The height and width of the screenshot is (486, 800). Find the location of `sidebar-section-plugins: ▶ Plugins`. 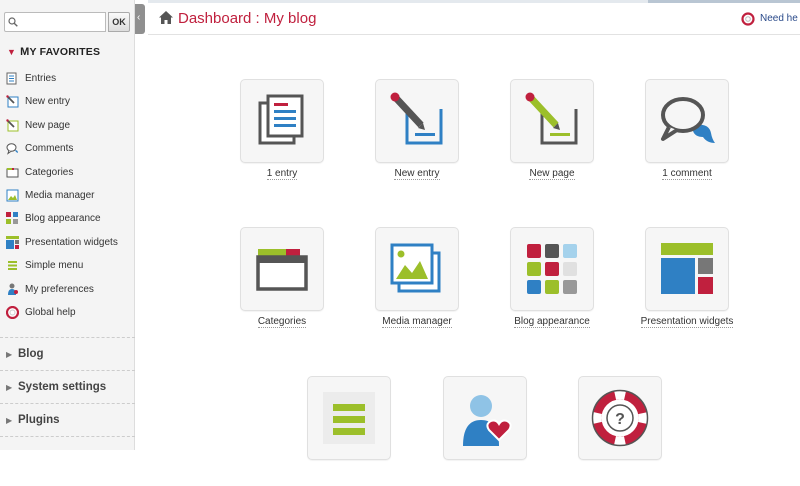

sidebar-section-plugins: ▶ Plugins is located at coordinates (67, 419).